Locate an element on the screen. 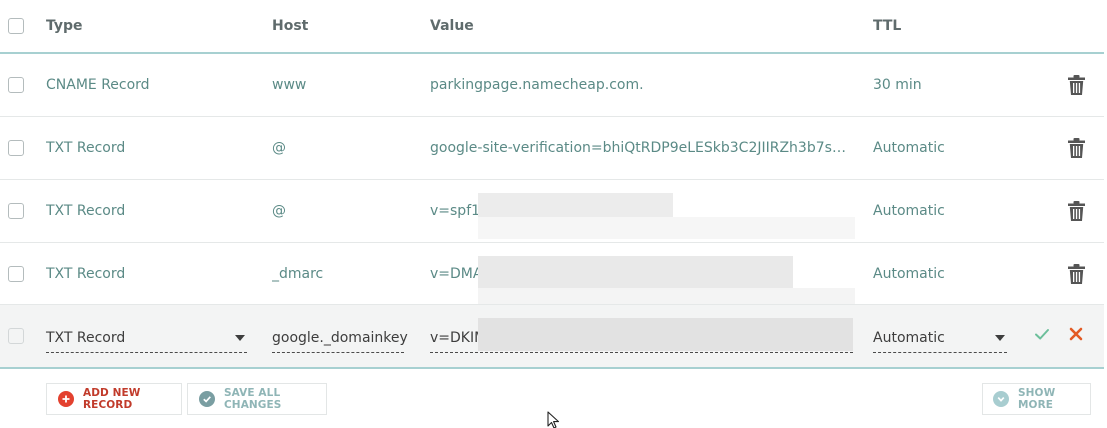 The height and width of the screenshot is (428, 1107). record-host: _dmarc is located at coordinates (342, 273).